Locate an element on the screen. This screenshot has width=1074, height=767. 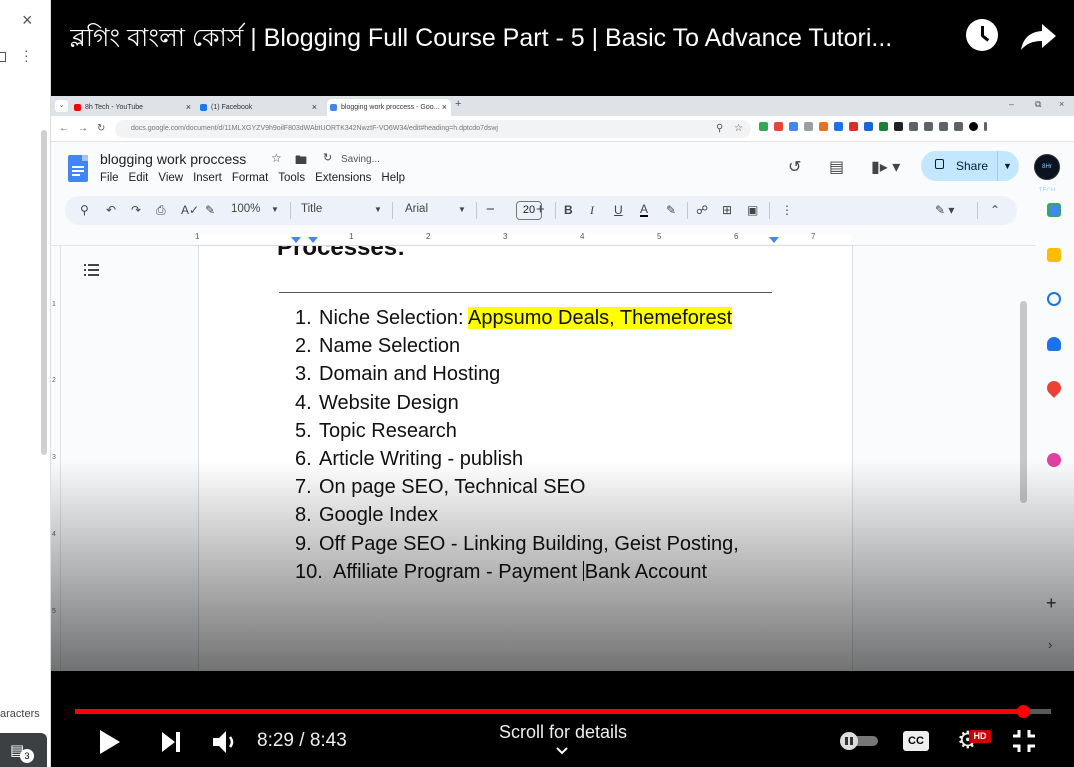
browser-tab: 8h Tech - YouTube × is located at coordinates (133, 107).